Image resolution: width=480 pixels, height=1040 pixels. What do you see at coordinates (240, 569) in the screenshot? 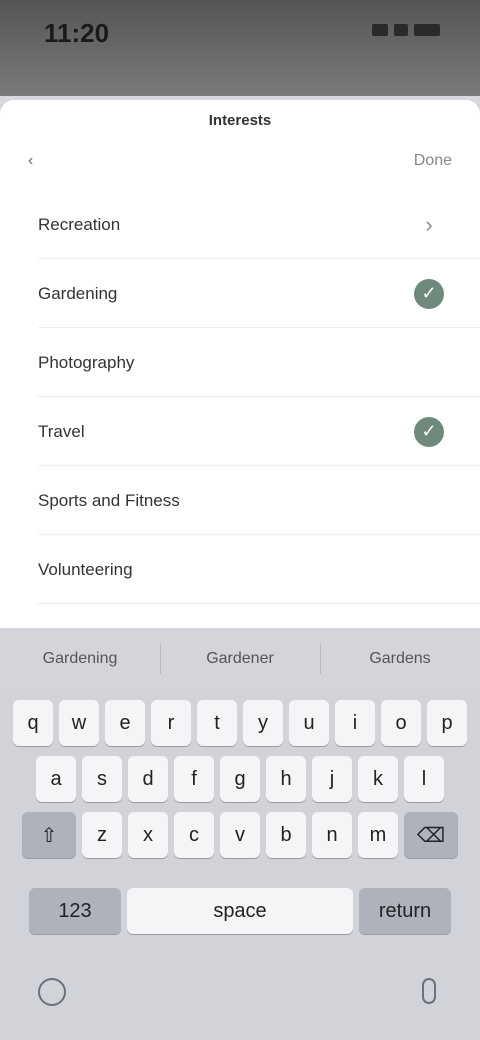
I see `list-item: Volunteering` at bounding box center [240, 569].